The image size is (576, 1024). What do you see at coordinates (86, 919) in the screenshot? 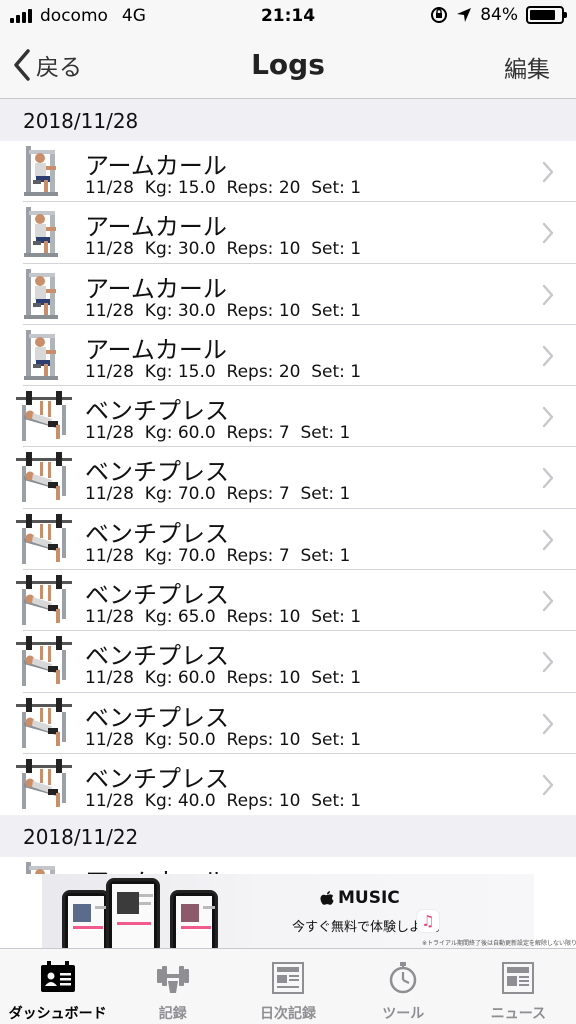
I see `ad-phone-left` at bounding box center [86, 919].